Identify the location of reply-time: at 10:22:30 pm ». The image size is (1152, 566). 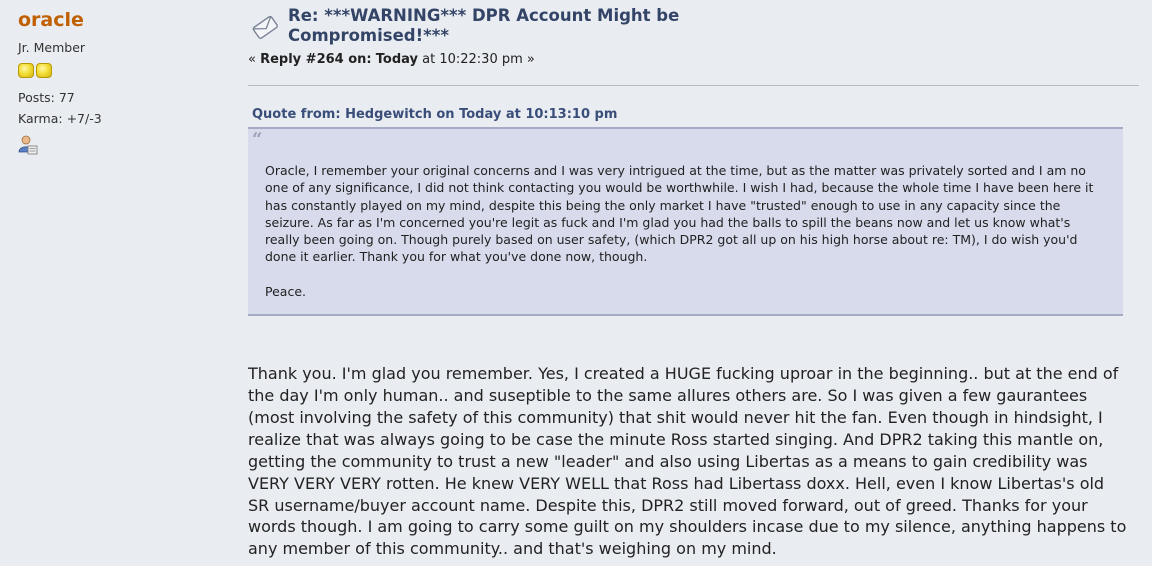
(476, 59).